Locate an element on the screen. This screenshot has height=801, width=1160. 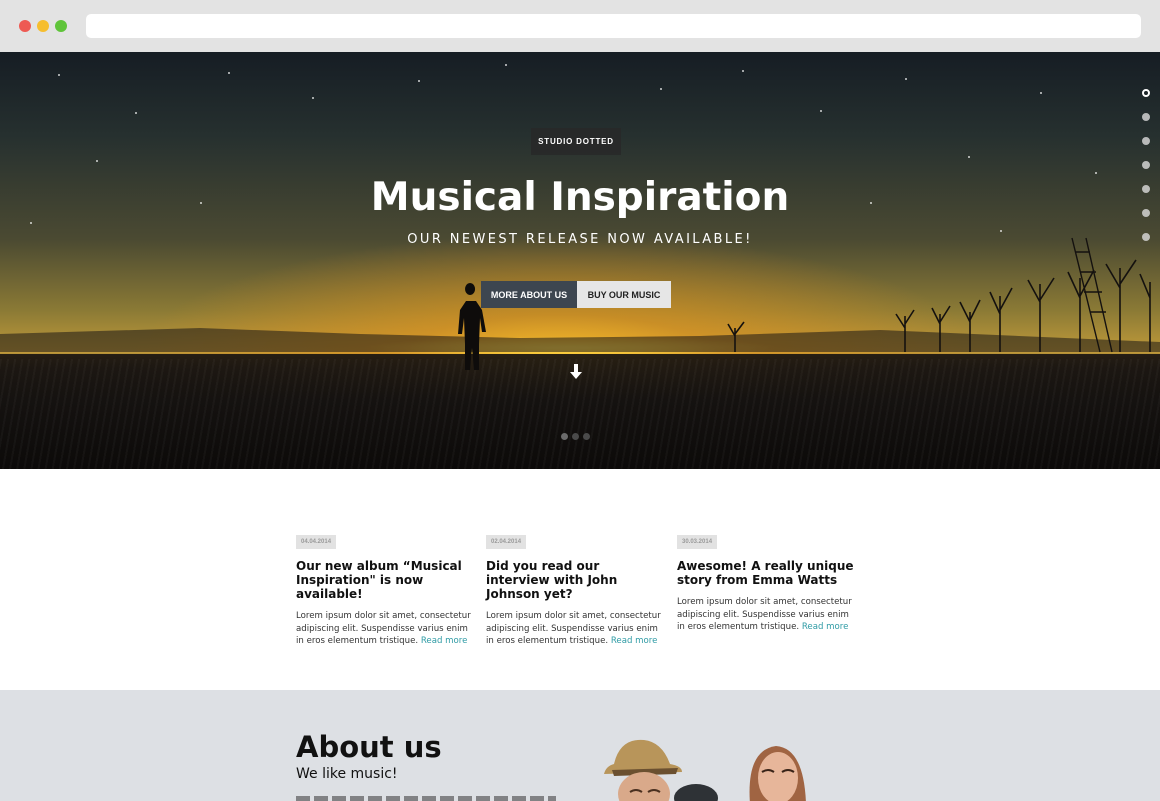
about-subtitle: We like music! is located at coordinates (347, 774).